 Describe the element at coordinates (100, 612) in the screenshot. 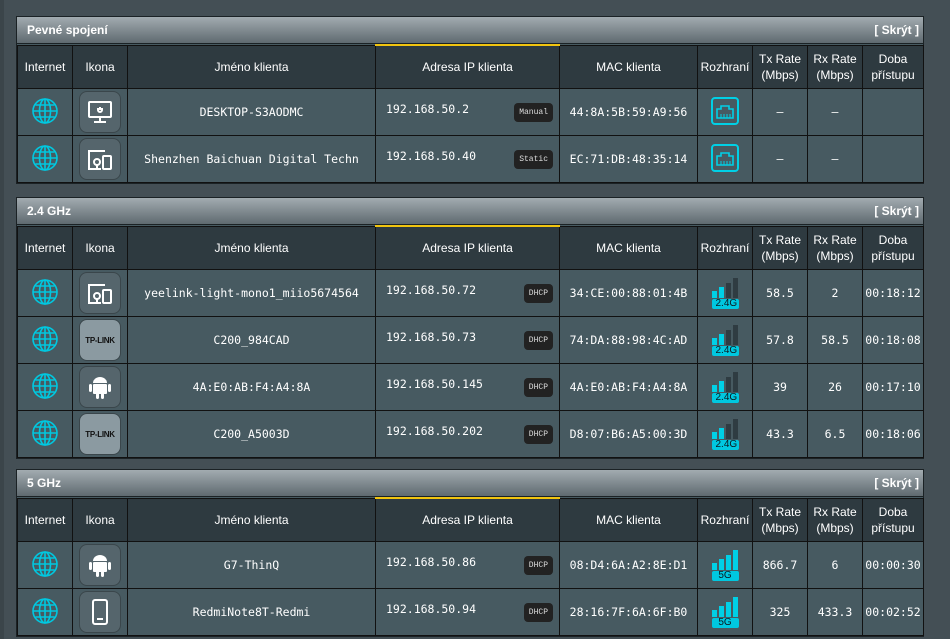

I see `phone-icon` at that location.